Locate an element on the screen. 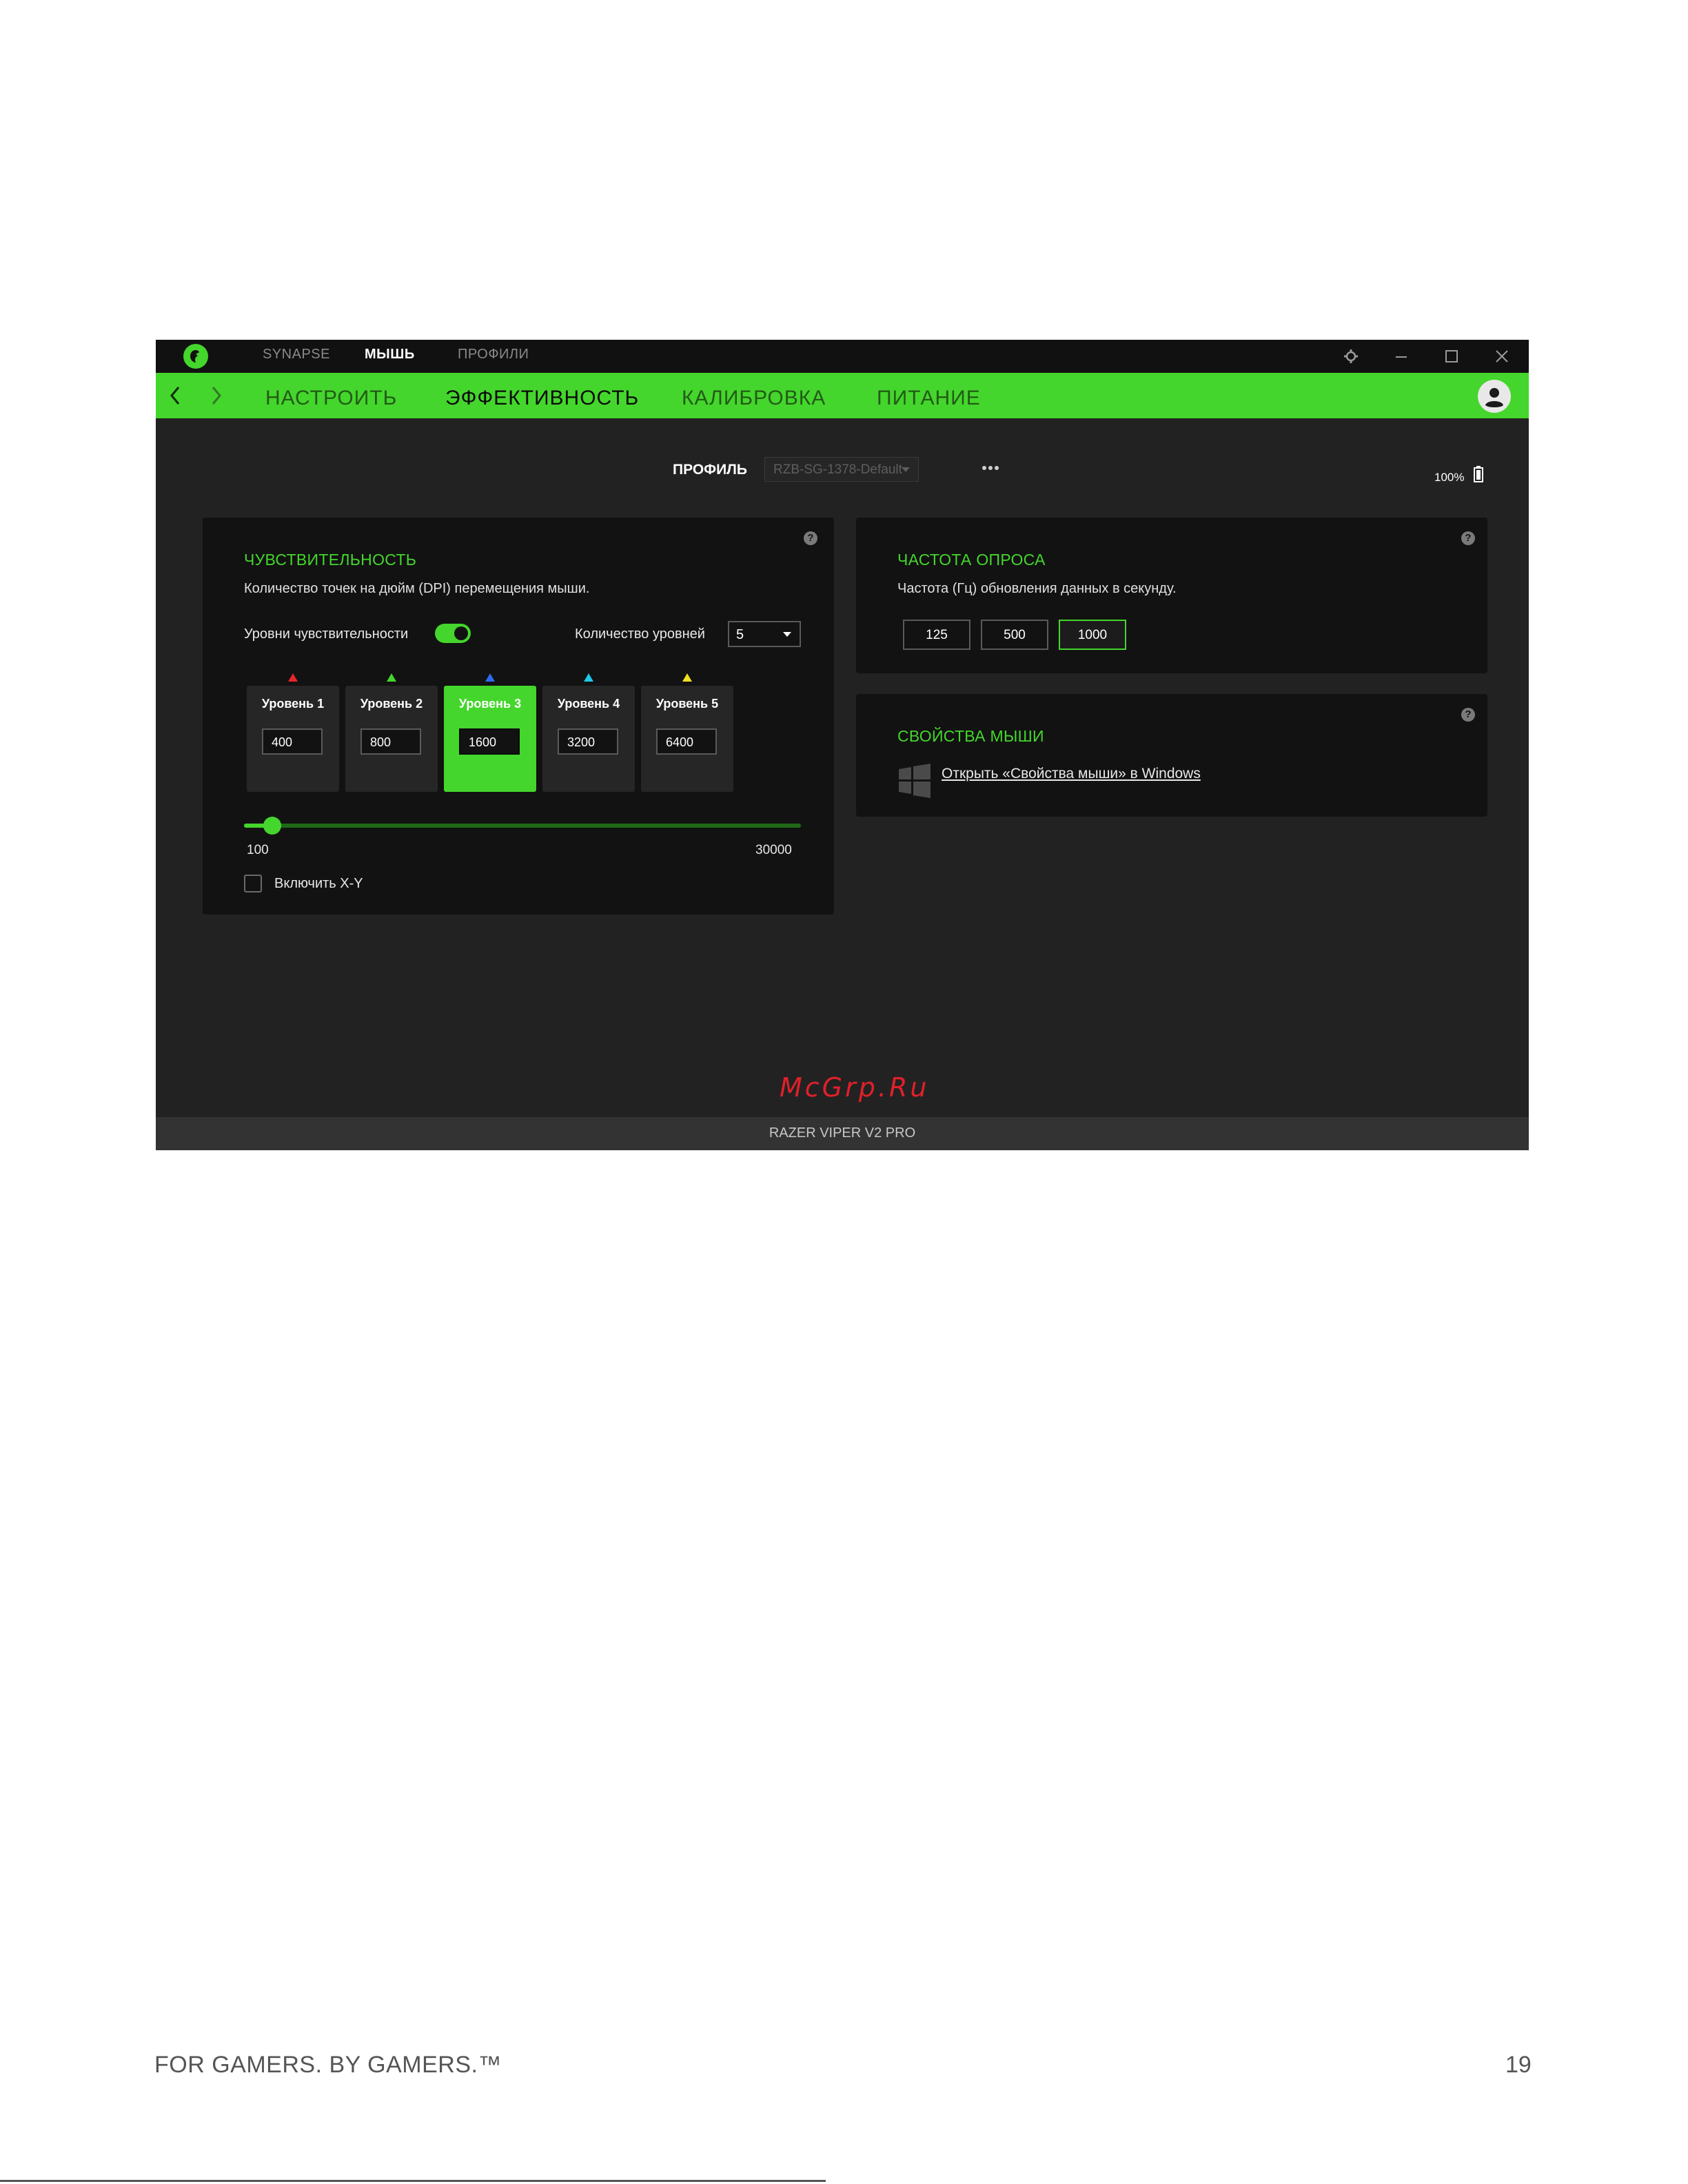  stage-count-value: 5 is located at coordinates (740, 634).